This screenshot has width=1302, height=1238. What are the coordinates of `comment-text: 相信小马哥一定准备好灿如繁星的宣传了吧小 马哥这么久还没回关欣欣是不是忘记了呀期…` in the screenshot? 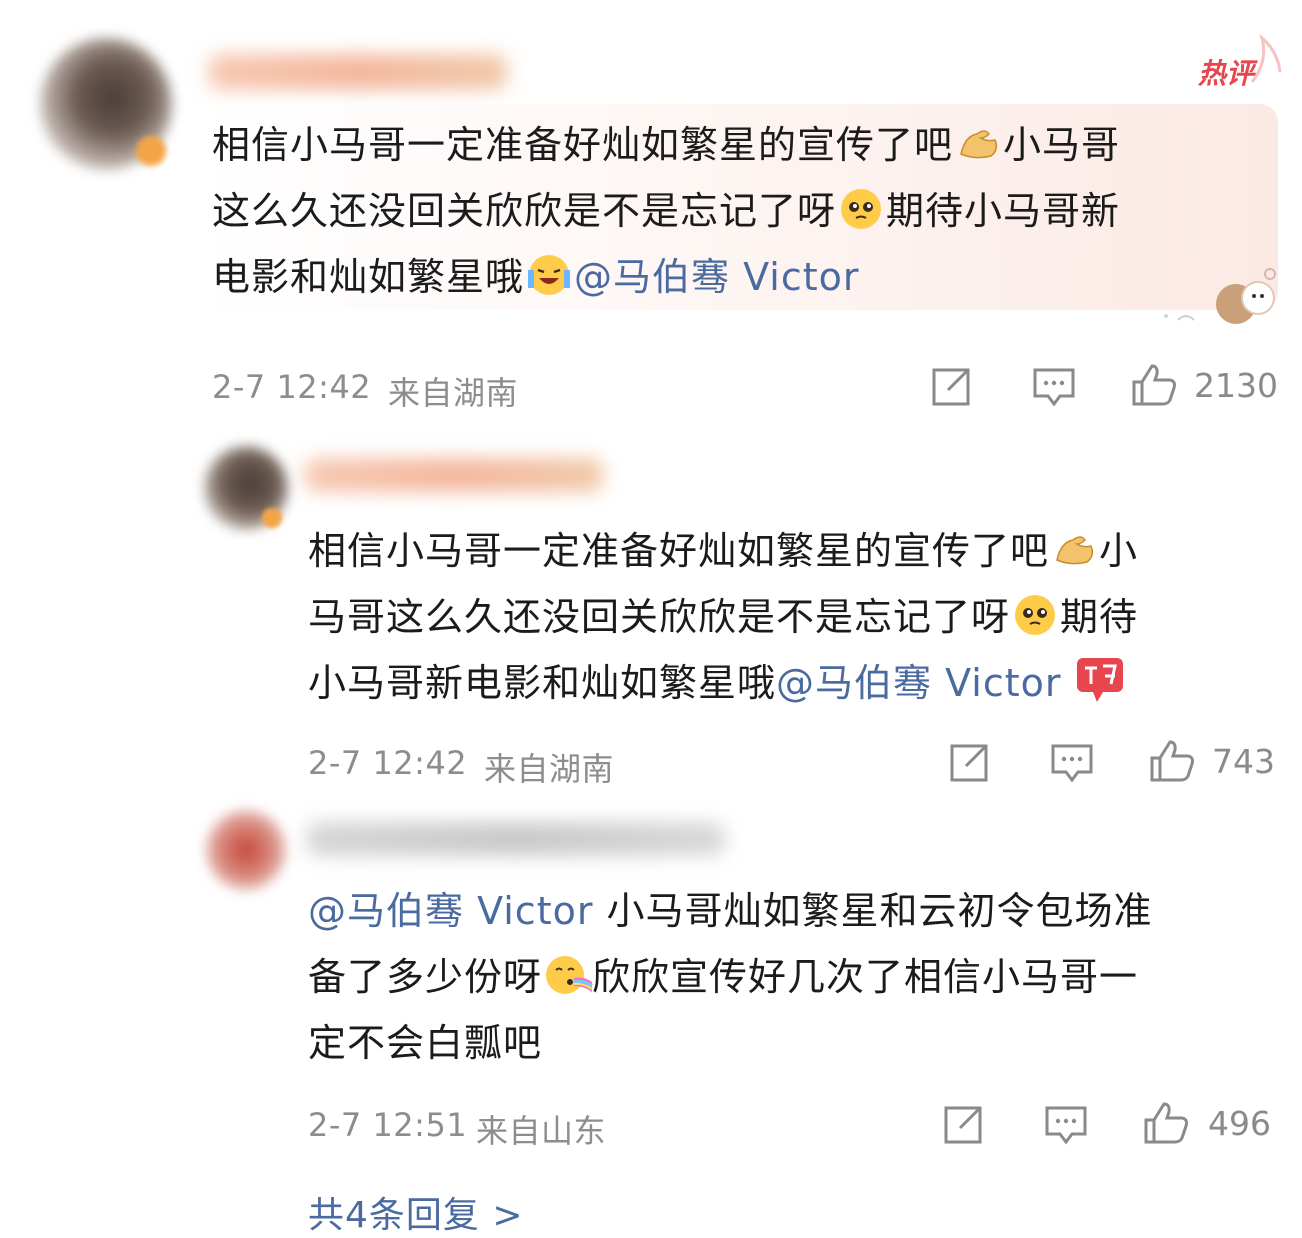 It's located at (793, 617).